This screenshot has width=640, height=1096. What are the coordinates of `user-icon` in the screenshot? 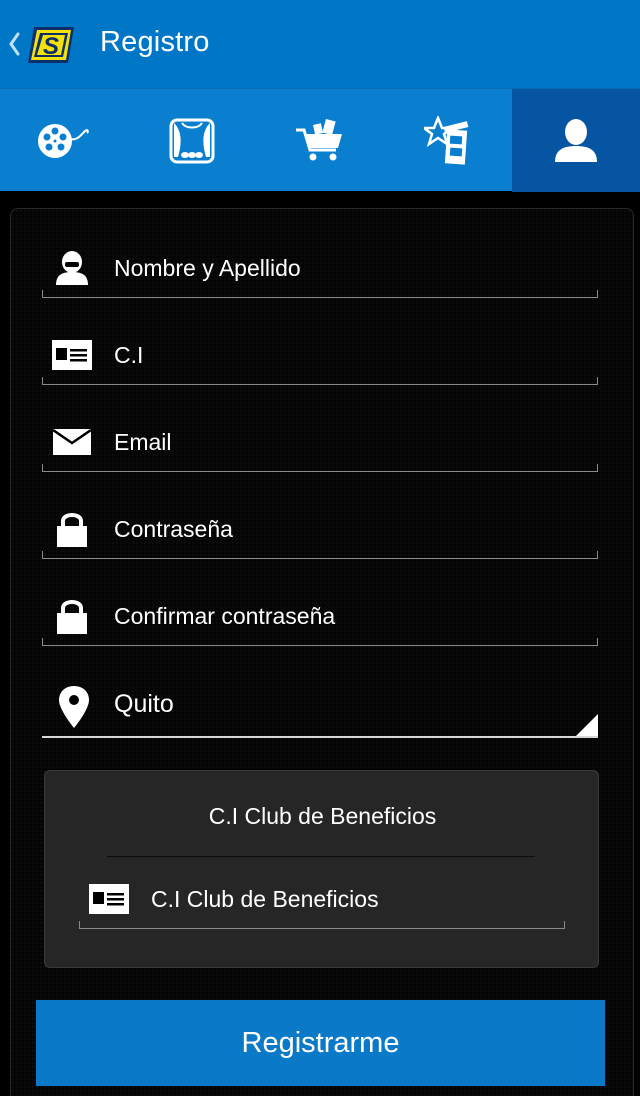 It's located at (576, 140).